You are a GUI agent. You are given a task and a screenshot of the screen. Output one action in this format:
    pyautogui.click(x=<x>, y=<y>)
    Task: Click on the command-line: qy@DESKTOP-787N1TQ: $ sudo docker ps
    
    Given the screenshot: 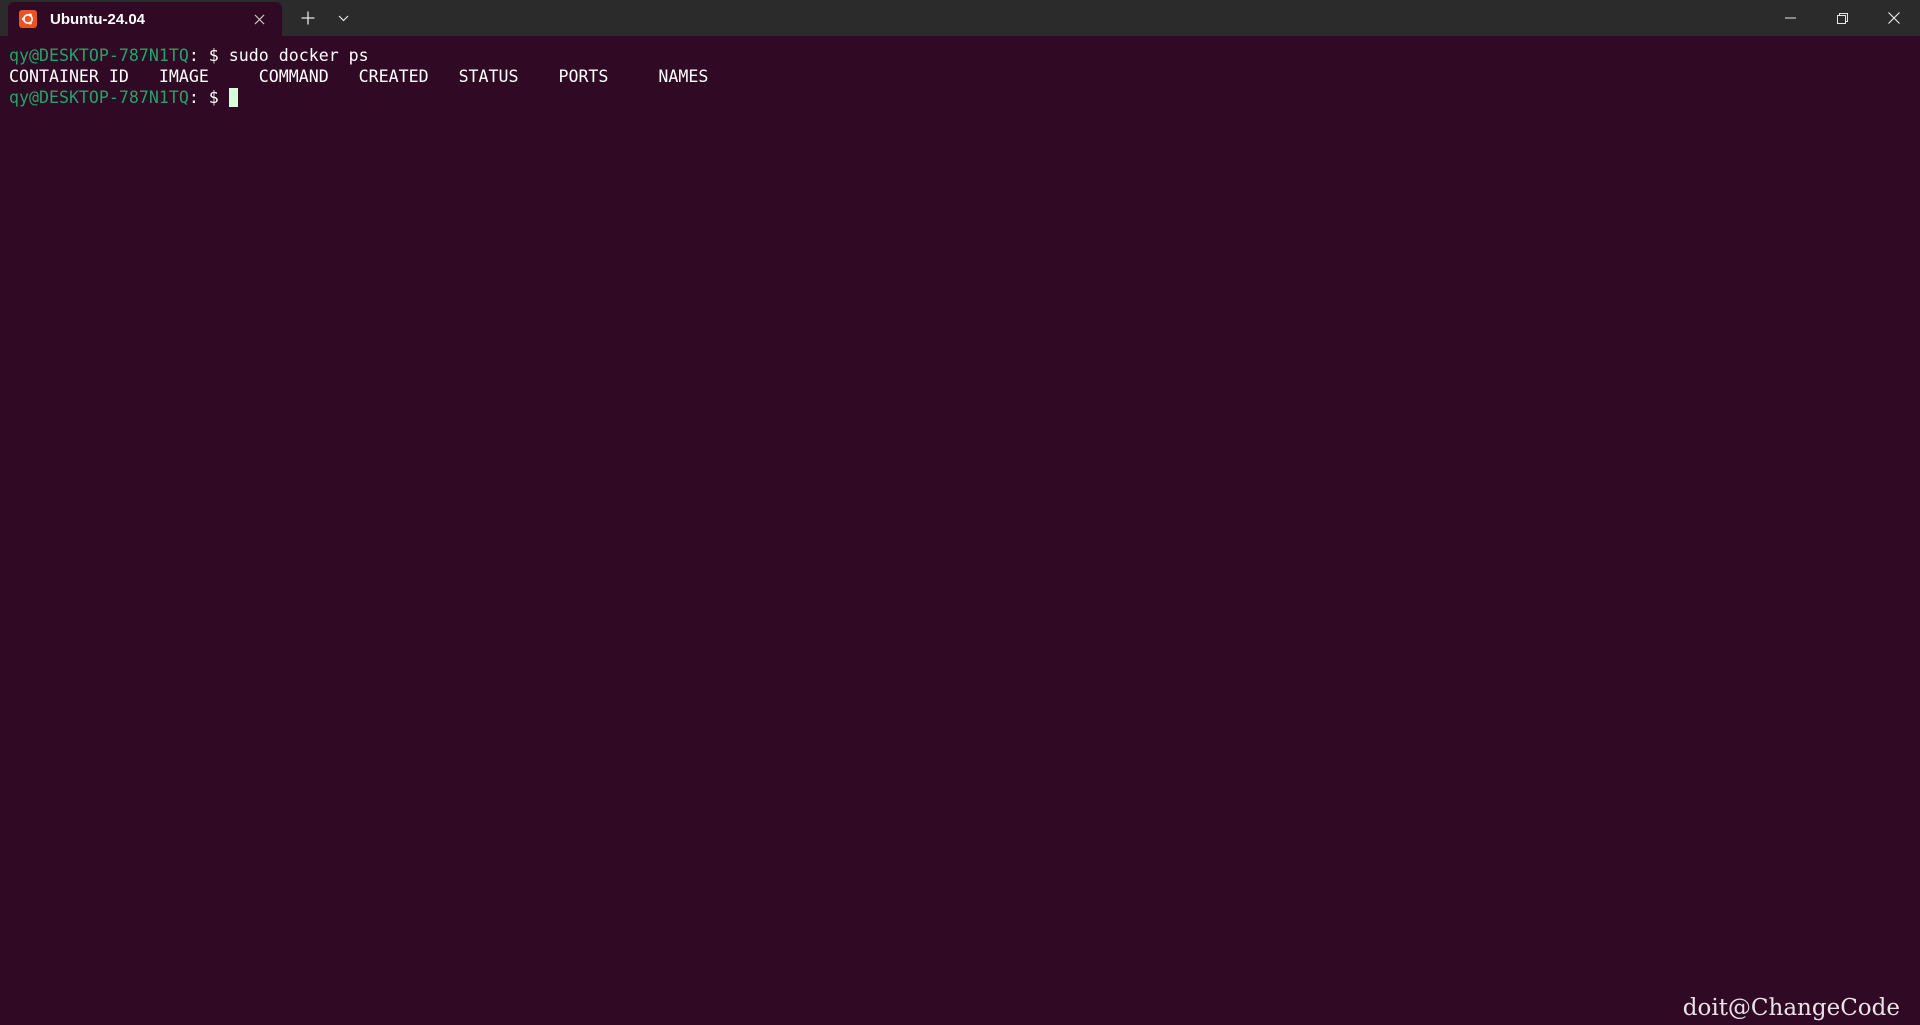 What is the action you would take?
    pyautogui.click(x=964, y=55)
    